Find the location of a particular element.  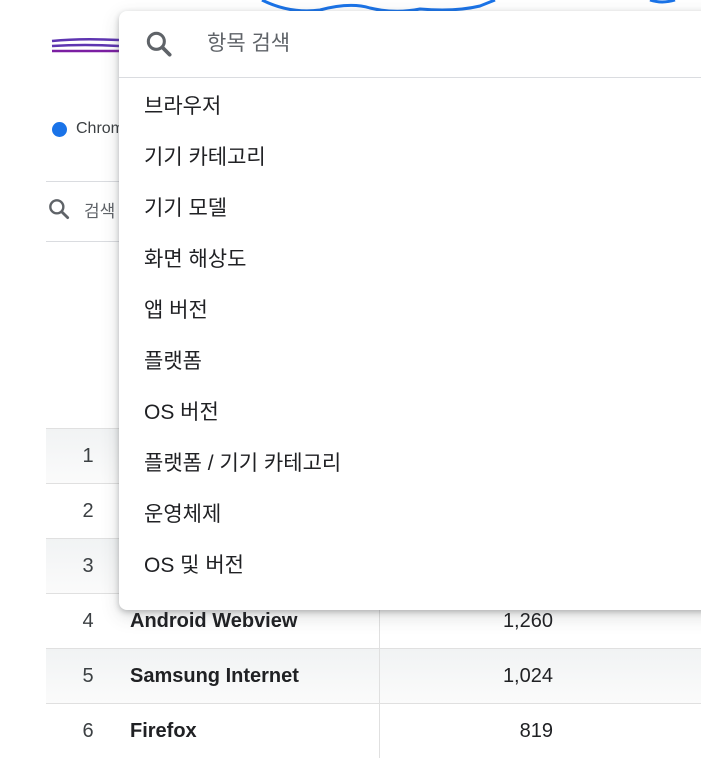

dropdown-item-device-model: 기기 모델 is located at coordinates (410, 206).